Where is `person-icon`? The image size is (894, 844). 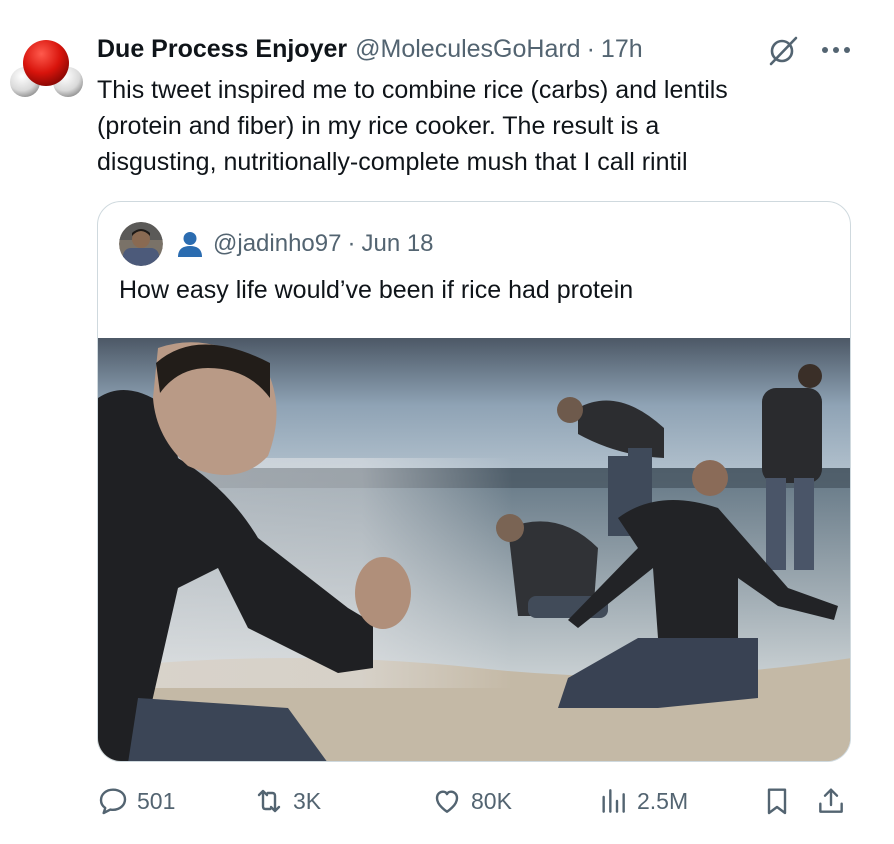 person-icon is located at coordinates (190, 244).